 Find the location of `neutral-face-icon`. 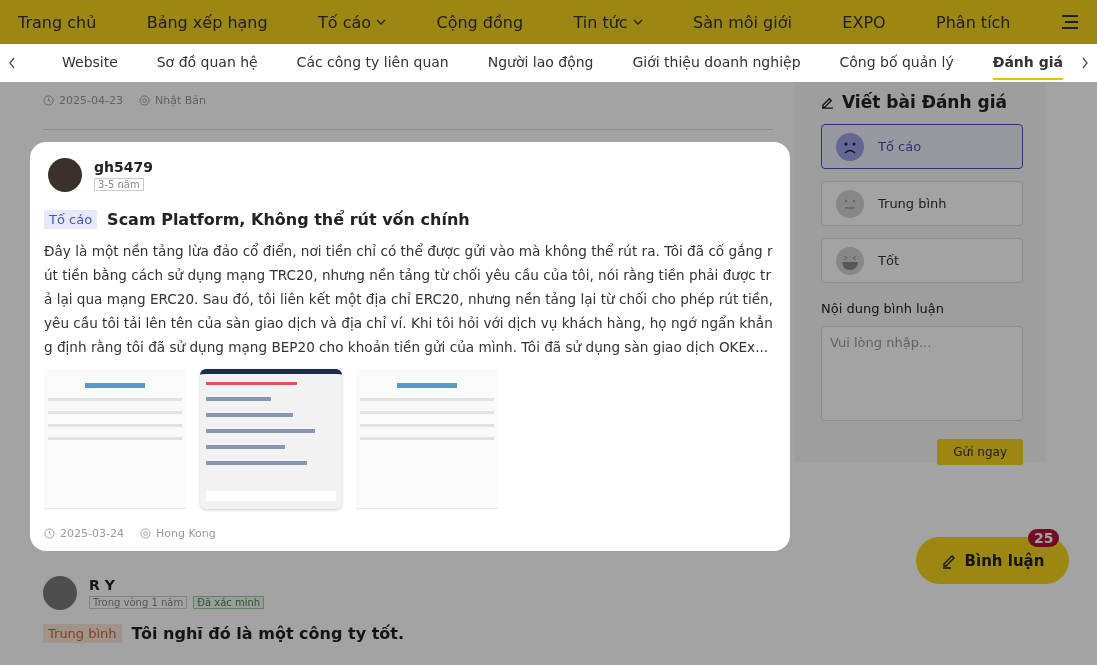

neutral-face-icon is located at coordinates (850, 203).